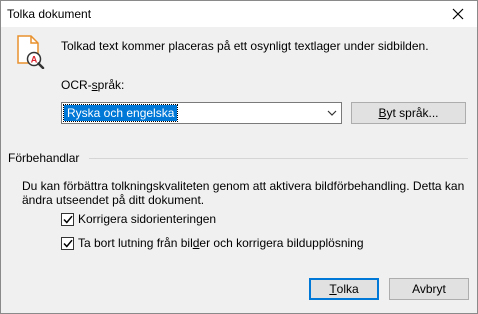  What do you see at coordinates (93, 85) in the screenshot?
I see `ocr-language-label: OCR-språk:` at bounding box center [93, 85].